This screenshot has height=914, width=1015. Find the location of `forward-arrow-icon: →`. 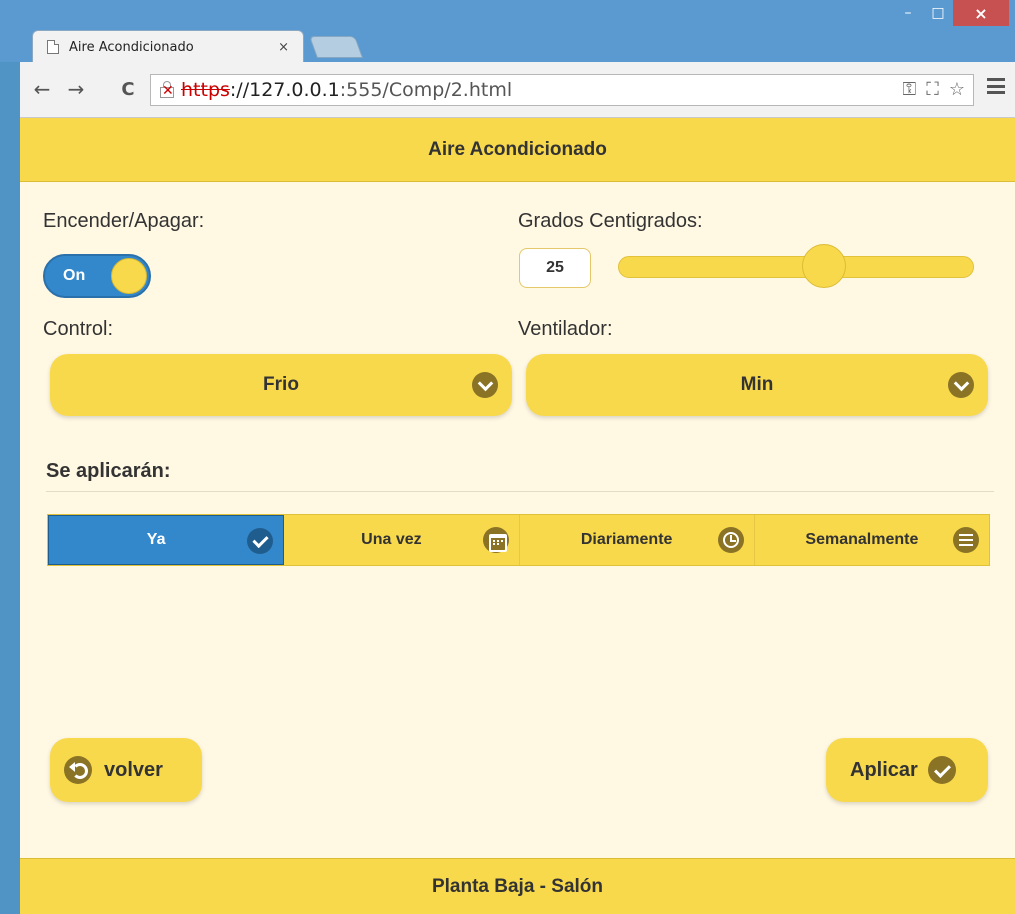

forward-arrow-icon: → is located at coordinates (76, 89).